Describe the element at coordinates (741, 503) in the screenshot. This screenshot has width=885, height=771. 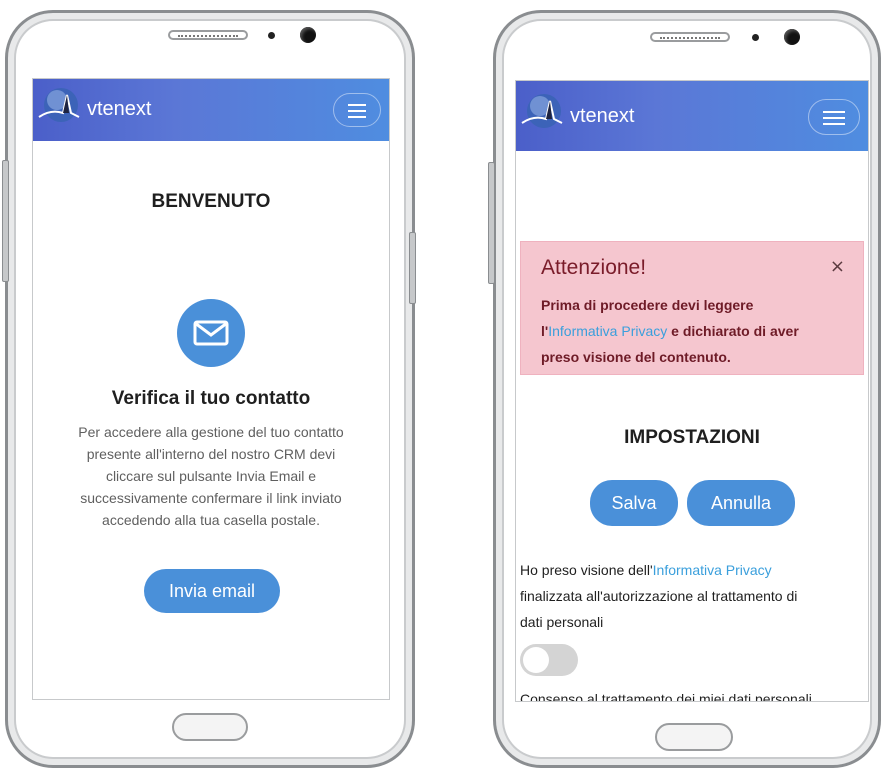
I see `cancel-button: Annulla` at that location.